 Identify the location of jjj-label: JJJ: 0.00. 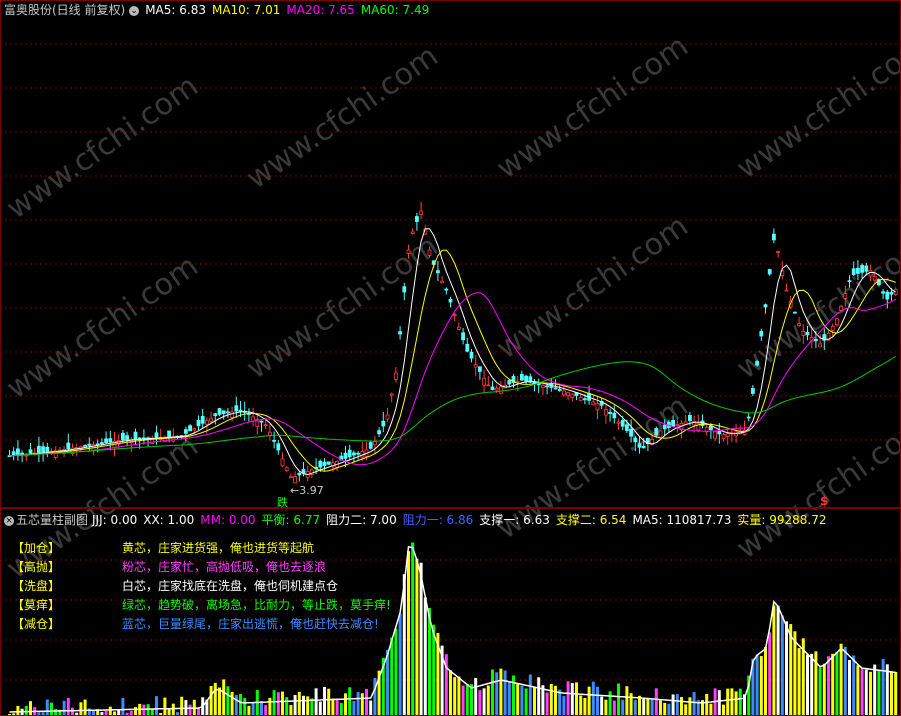
(115, 520).